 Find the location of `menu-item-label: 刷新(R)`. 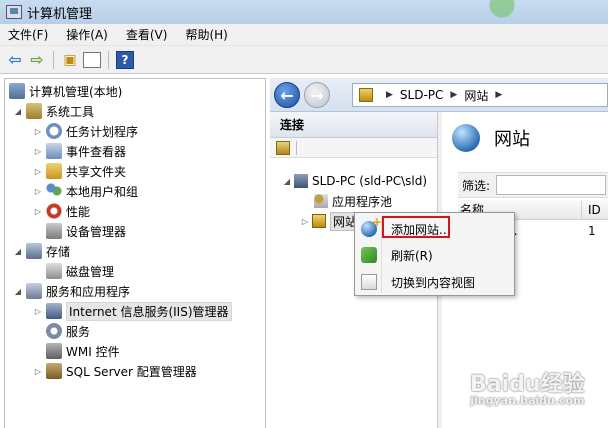

menu-item-label: 刷新(R) is located at coordinates (412, 255).